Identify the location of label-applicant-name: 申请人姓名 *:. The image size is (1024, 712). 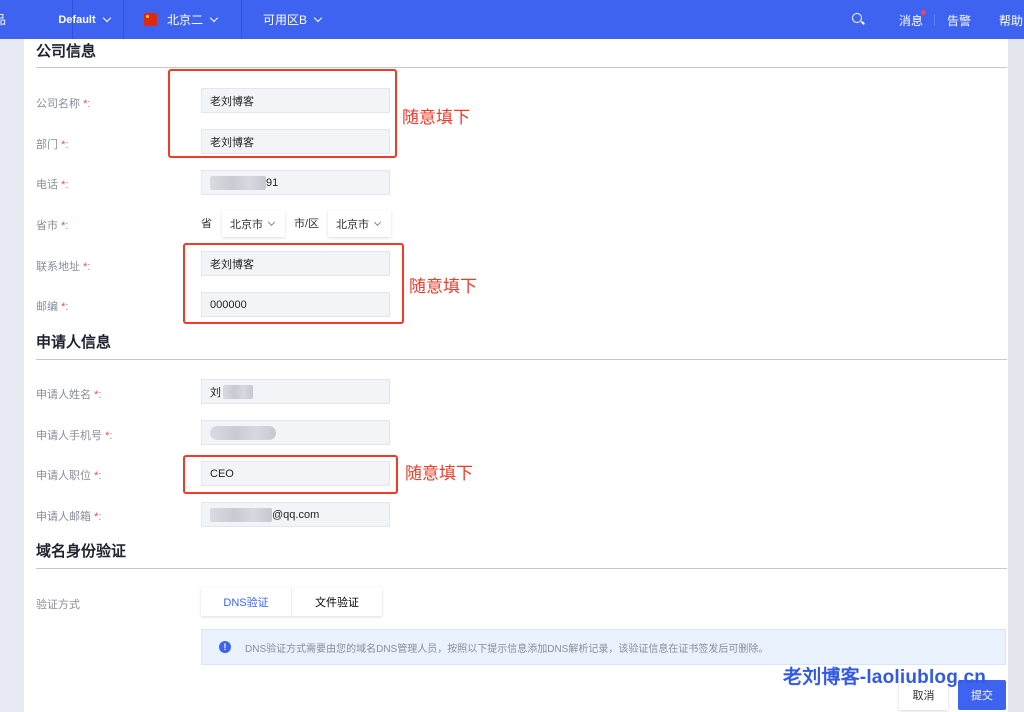
(69, 395).